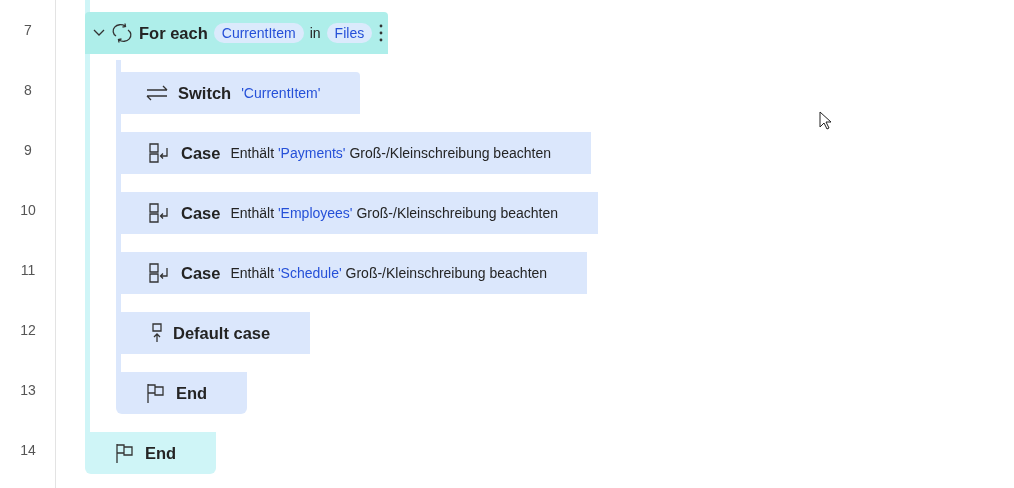 The height and width of the screenshot is (488, 1014). I want to click on connector-text: in, so click(315, 33).